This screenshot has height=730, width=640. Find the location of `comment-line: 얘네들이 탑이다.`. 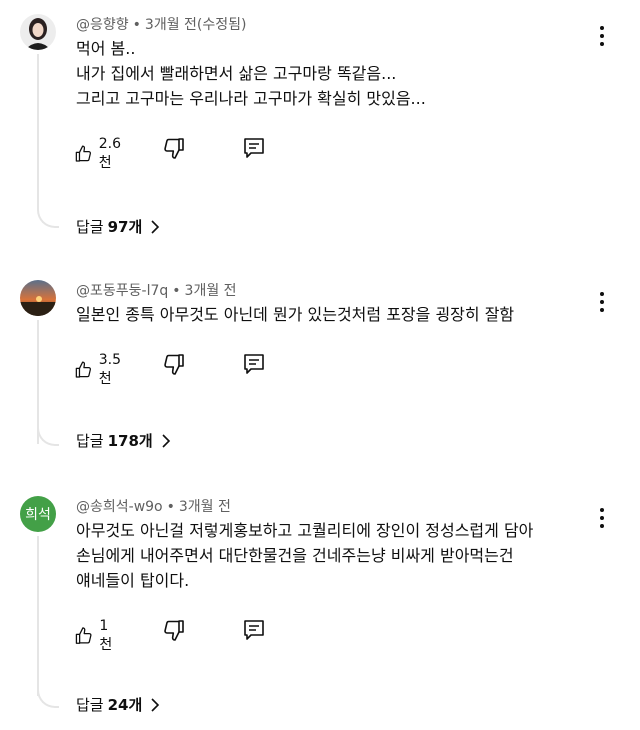

comment-line: 얘네들이 탑이다. is located at coordinates (133, 580).